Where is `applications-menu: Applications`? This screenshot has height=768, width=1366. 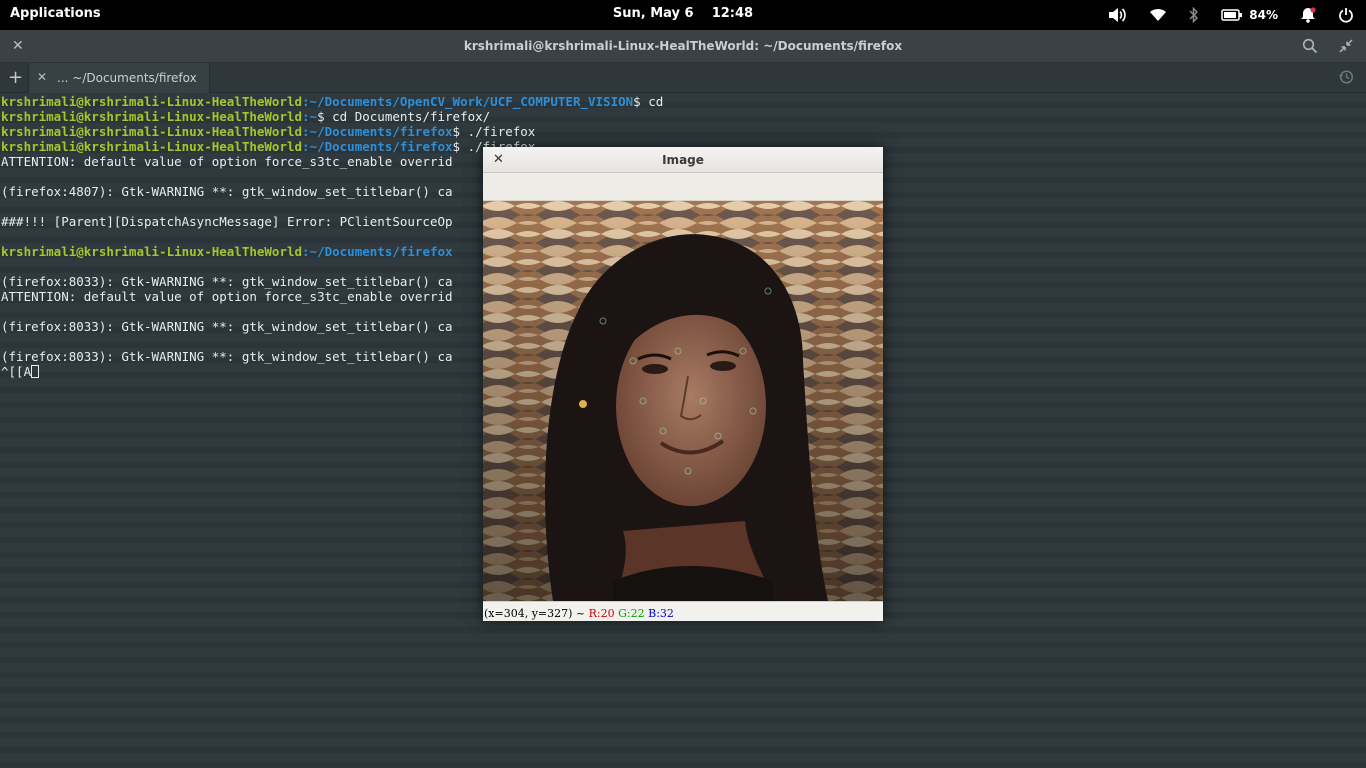
applications-menu: Applications is located at coordinates (55, 13).